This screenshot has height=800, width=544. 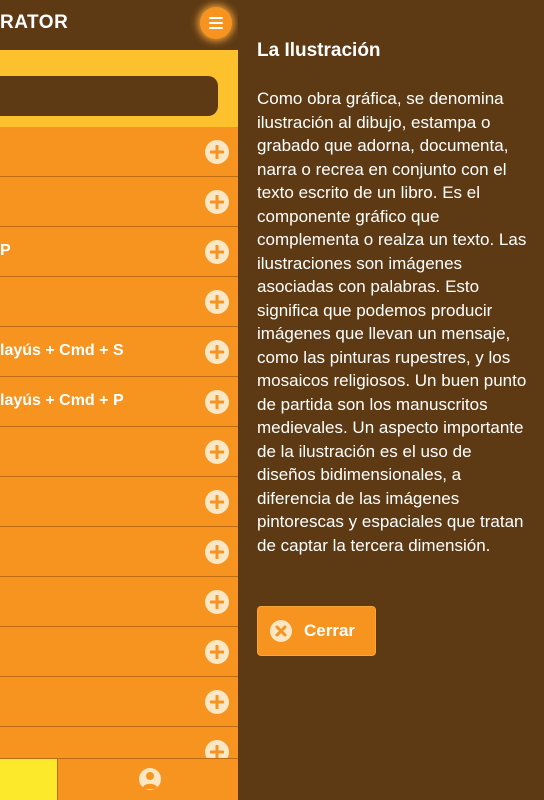 What do you see at coordinates (281, 631) in the screenshot?
I see `close-x-icon` at bounding box center [281, 631].